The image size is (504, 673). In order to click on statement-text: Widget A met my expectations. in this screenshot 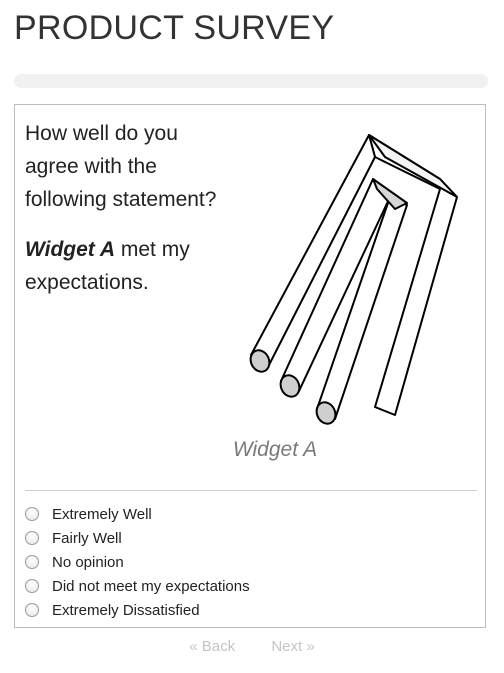, I will do `click(135, 266)`.